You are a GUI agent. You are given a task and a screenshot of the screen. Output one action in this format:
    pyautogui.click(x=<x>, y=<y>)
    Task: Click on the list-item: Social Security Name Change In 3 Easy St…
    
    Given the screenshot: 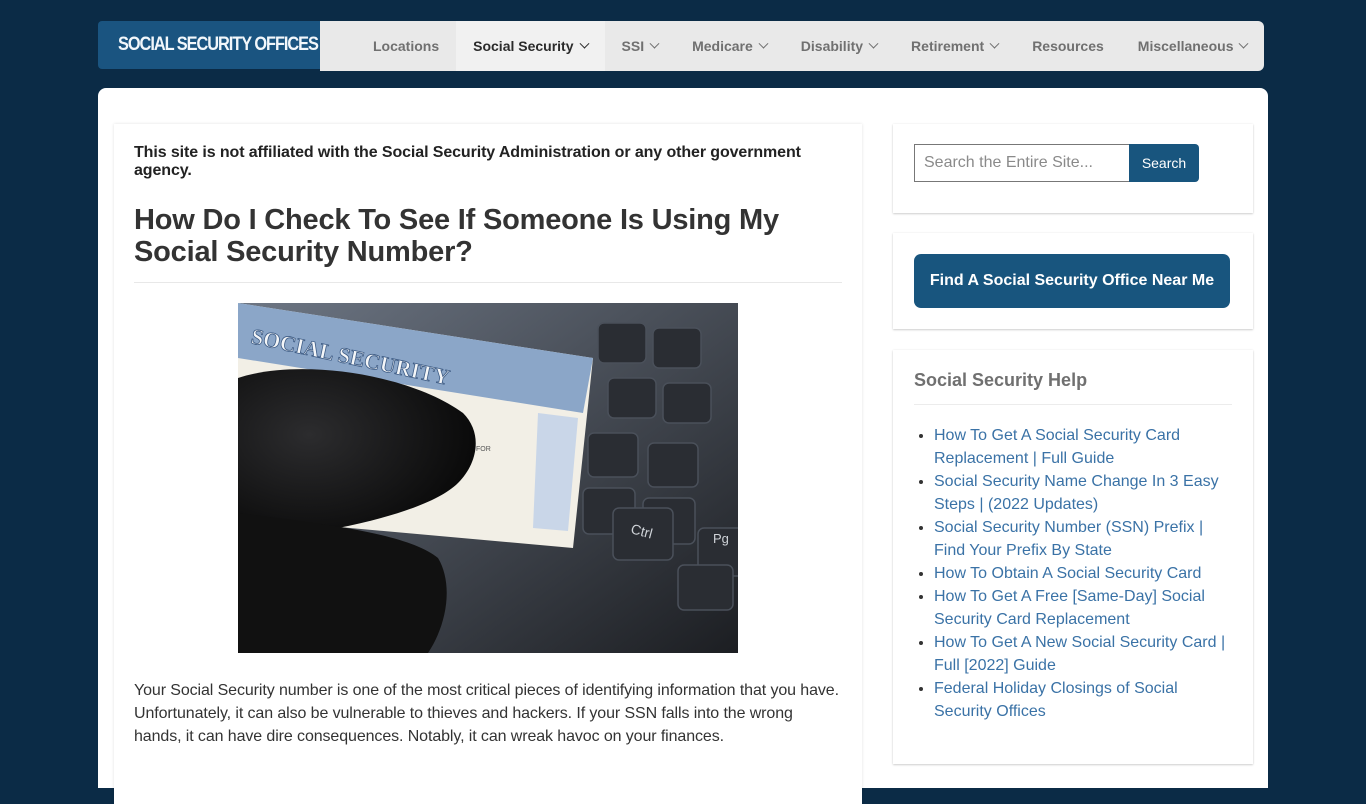 What is the action you would take?
    pyautogui.click(x=1084, y=493)
    